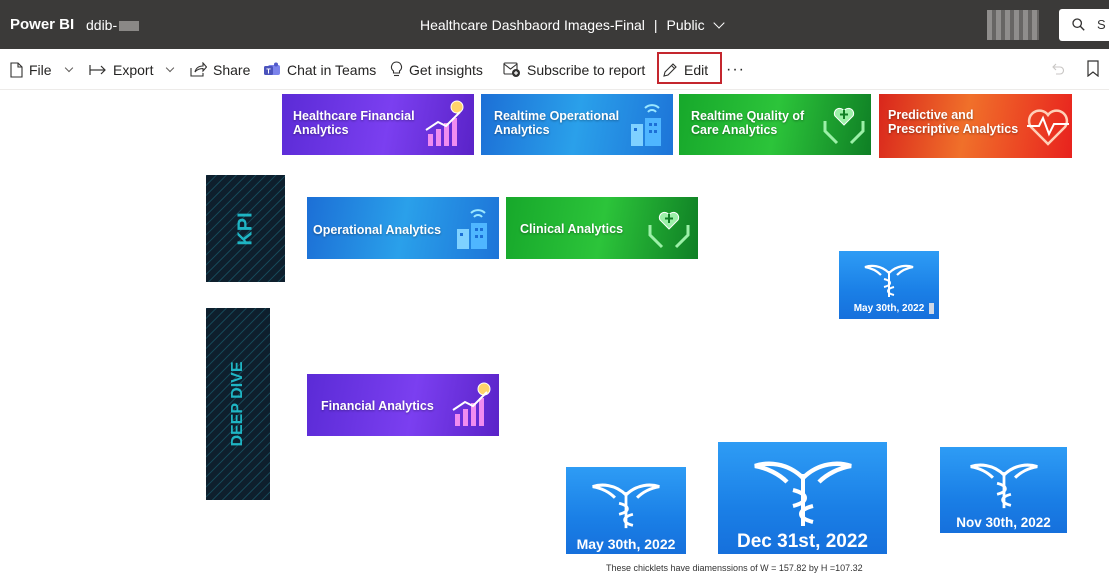  Describe the element at coordinates (272, 68) in the screenshot. I see `teams-icon: T` at that location.